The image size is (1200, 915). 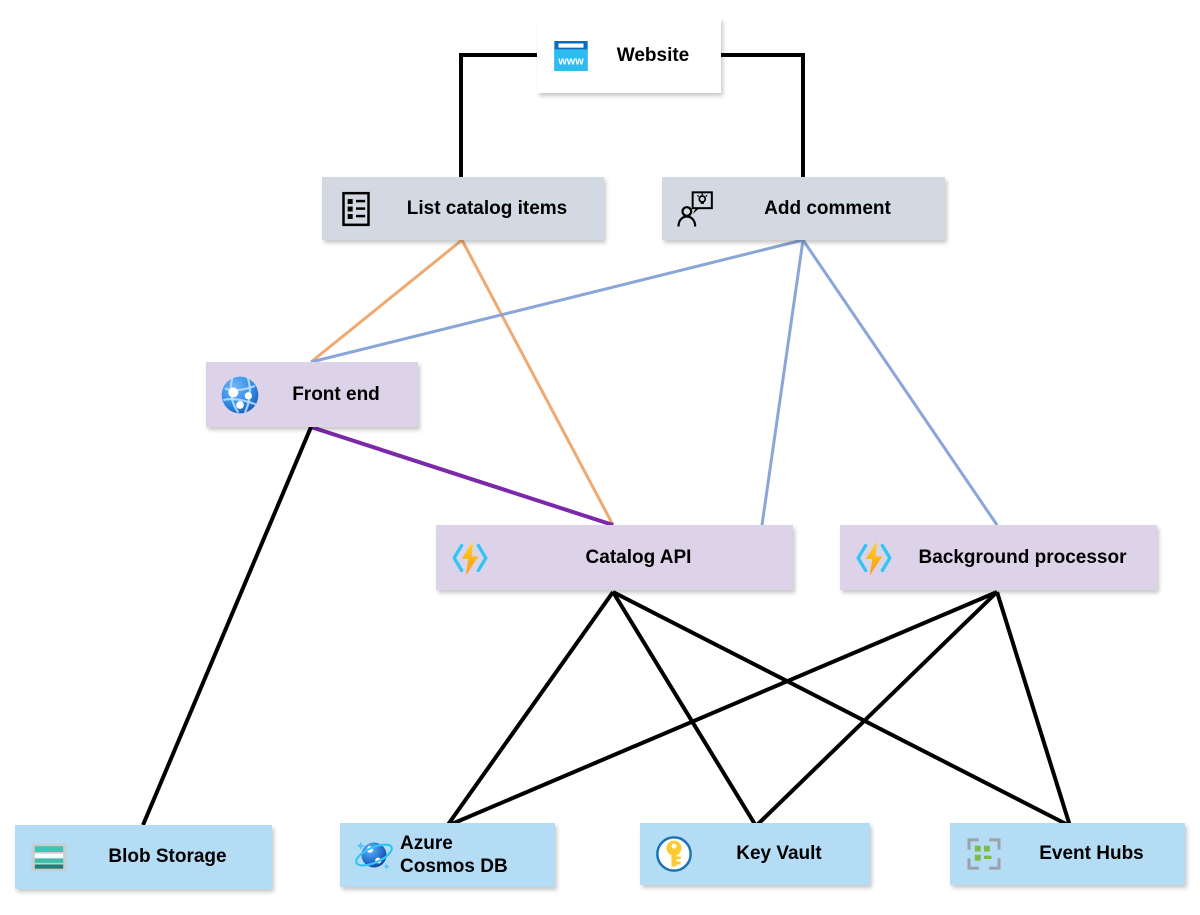 I want to click on edge-background-processor-to-azure-cosmos-db, so click(x=722, y=709).